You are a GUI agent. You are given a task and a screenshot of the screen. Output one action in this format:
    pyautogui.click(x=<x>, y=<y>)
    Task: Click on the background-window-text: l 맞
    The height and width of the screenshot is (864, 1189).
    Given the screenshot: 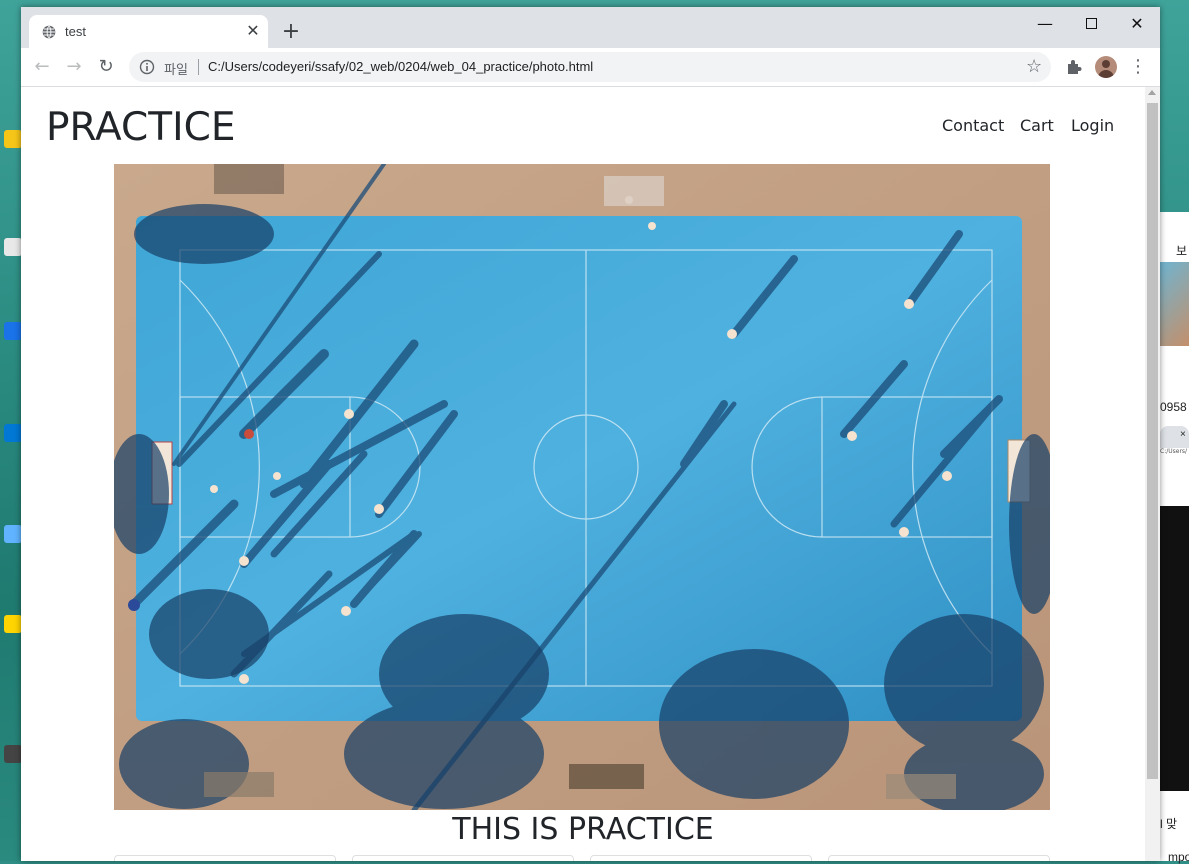 What is the action you would take?
    pyautogui.click(x=1169, y=824)
    